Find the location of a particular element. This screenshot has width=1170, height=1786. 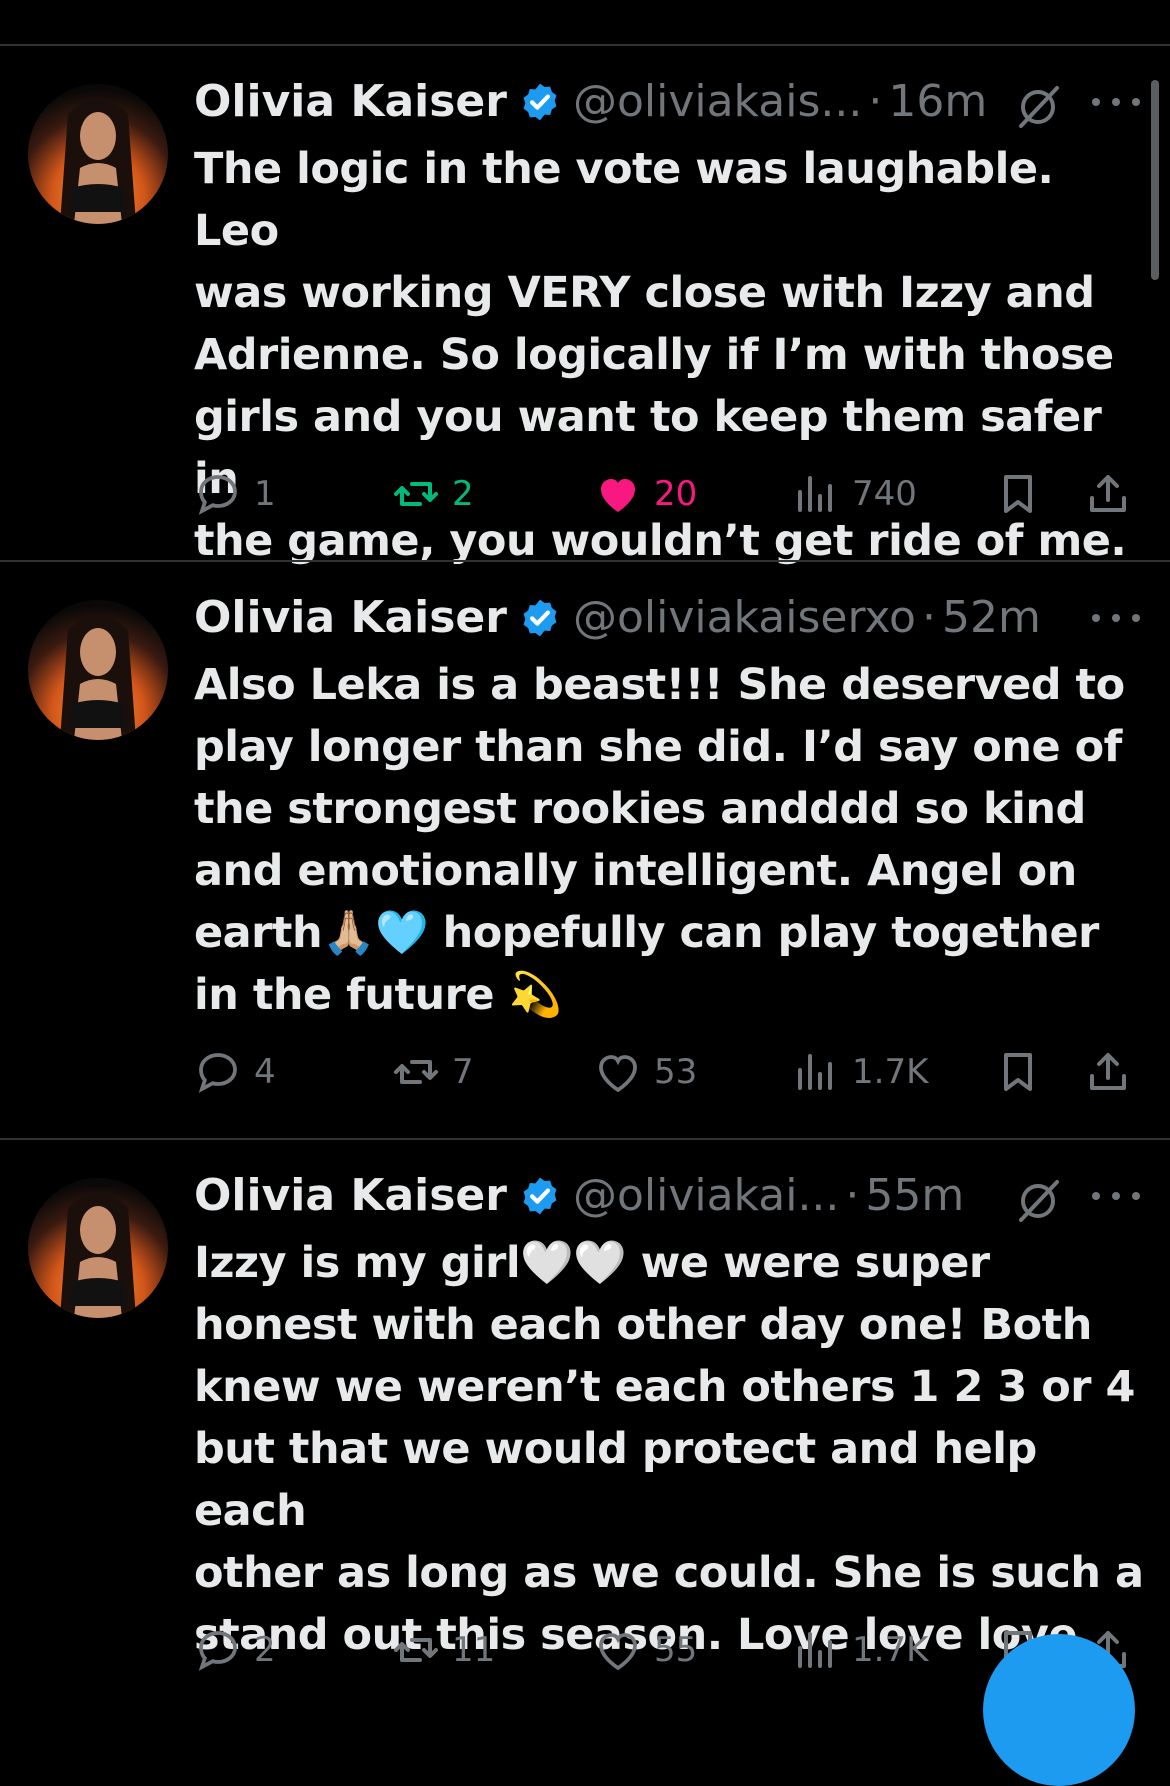

views-count: 740 is located at coordinates (884, 494).